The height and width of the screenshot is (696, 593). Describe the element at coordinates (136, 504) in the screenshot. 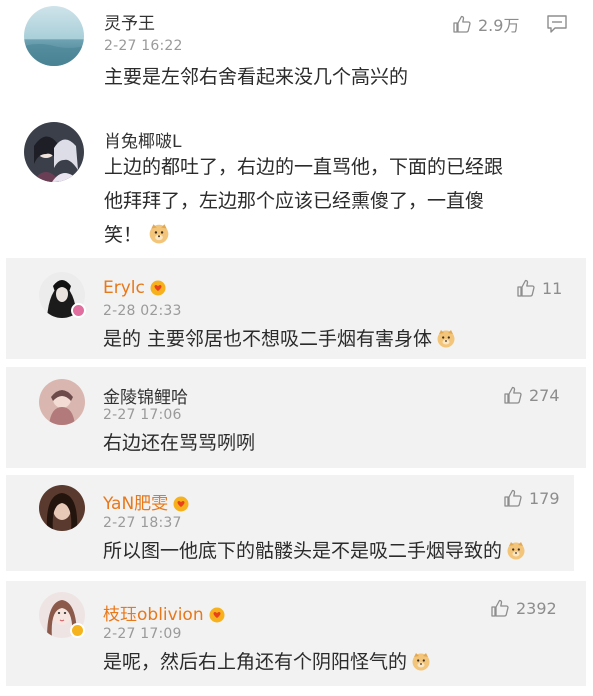

I see `username-text: YaN肥雯` at that location.